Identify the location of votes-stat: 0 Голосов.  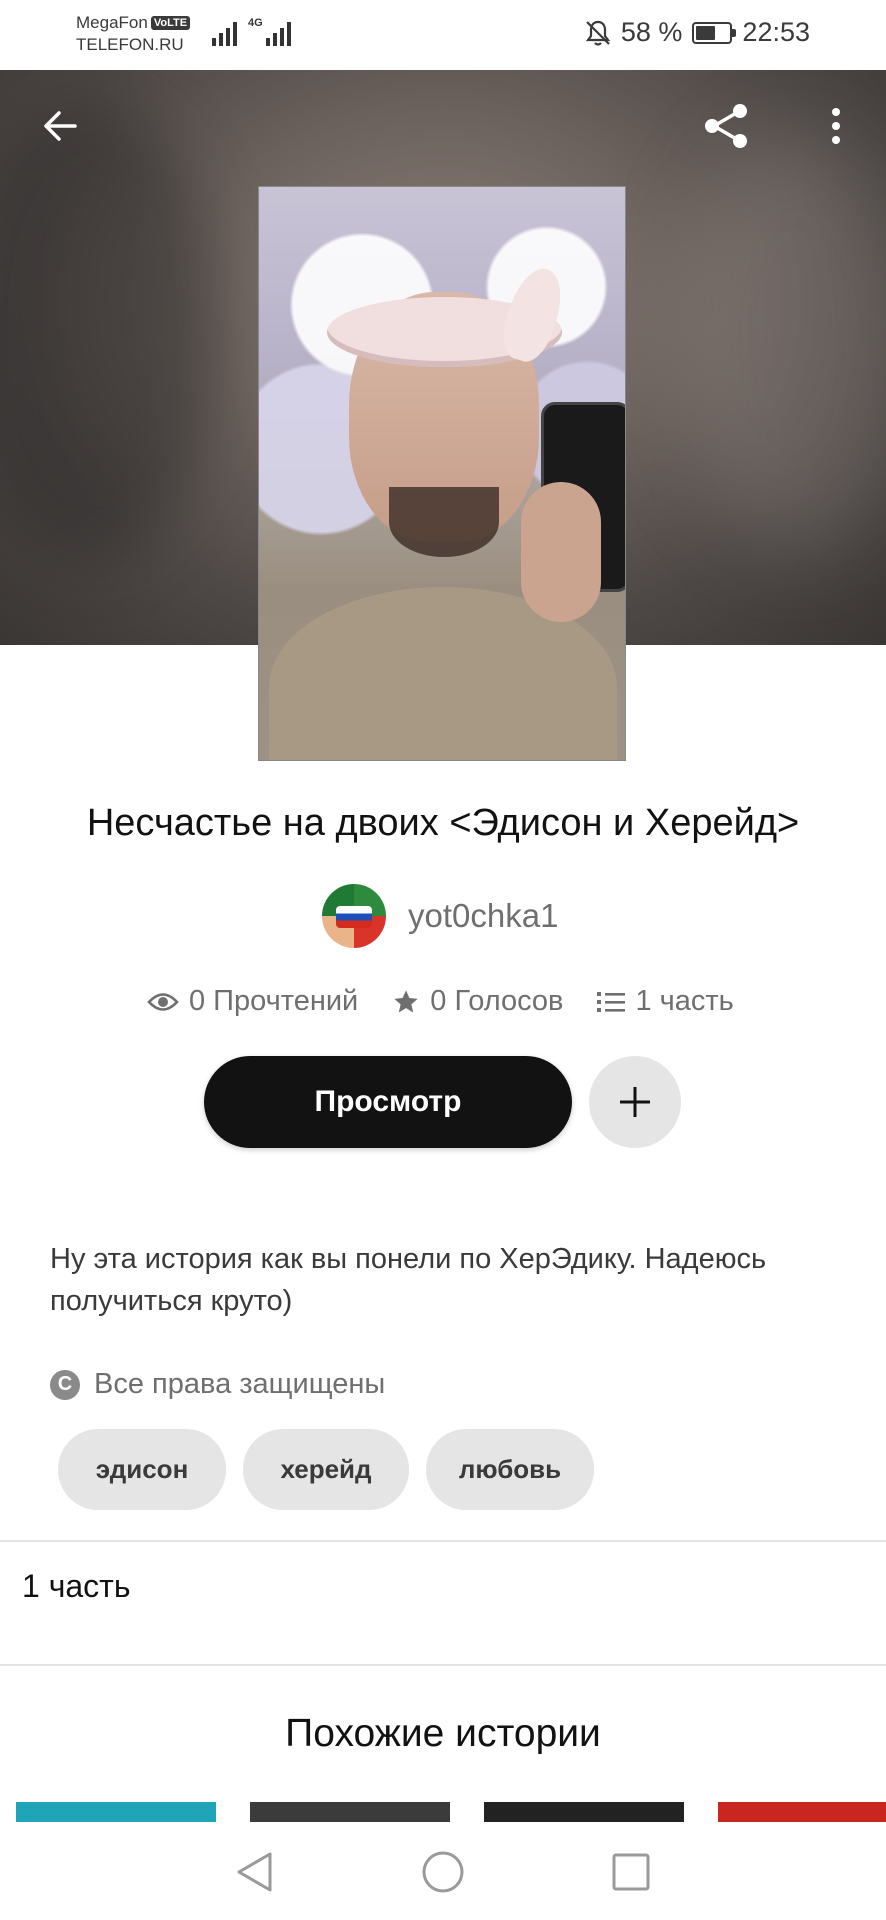
(477, 1001).